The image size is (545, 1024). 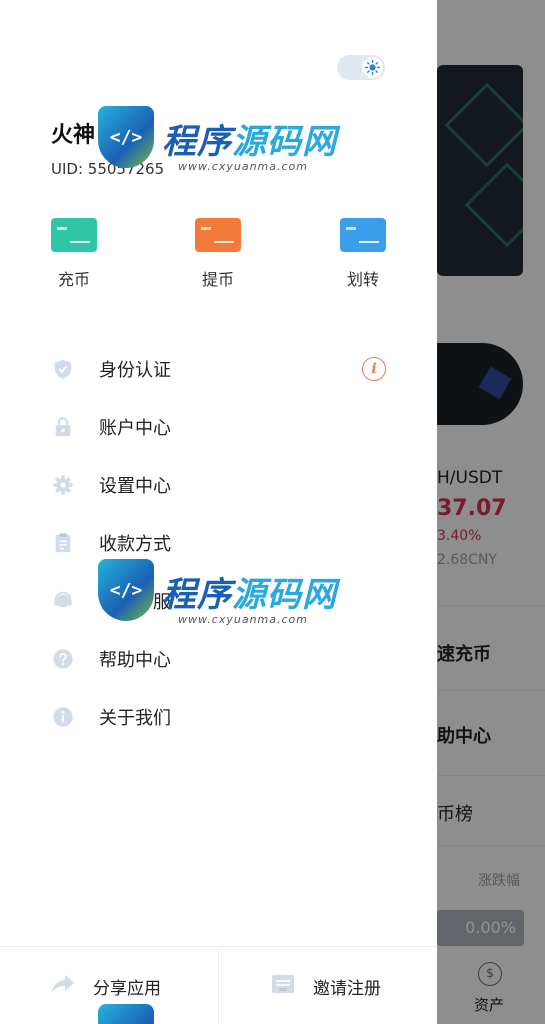 What do you see at coordinates (218, 427) in the screenshot?
I see `menu-item-account: 账户中心` at bounding box center [218, 427].